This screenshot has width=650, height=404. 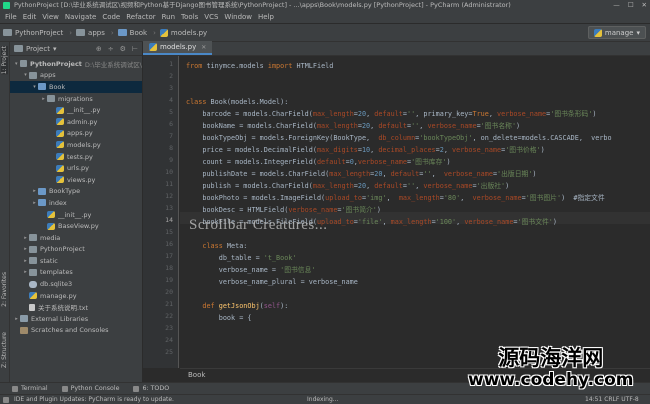 What do you see at coordinates (178, 48) in the screenshot?
I see `editor-tab-models: models.py ✕` at bounding box center [178, 48].